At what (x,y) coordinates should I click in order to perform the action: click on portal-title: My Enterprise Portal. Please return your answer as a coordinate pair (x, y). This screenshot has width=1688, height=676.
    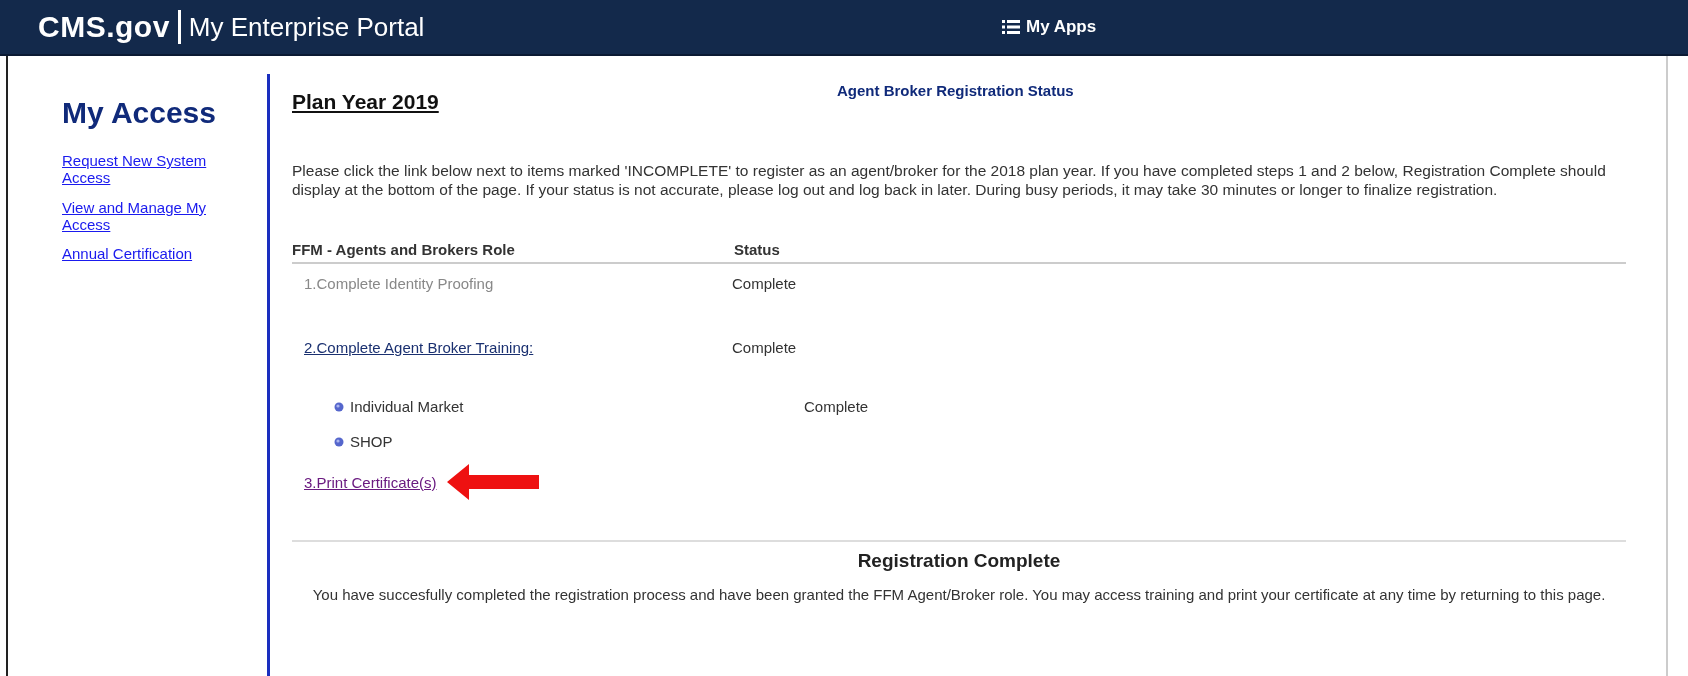
    Looking at the image, I should click on (306, 27).